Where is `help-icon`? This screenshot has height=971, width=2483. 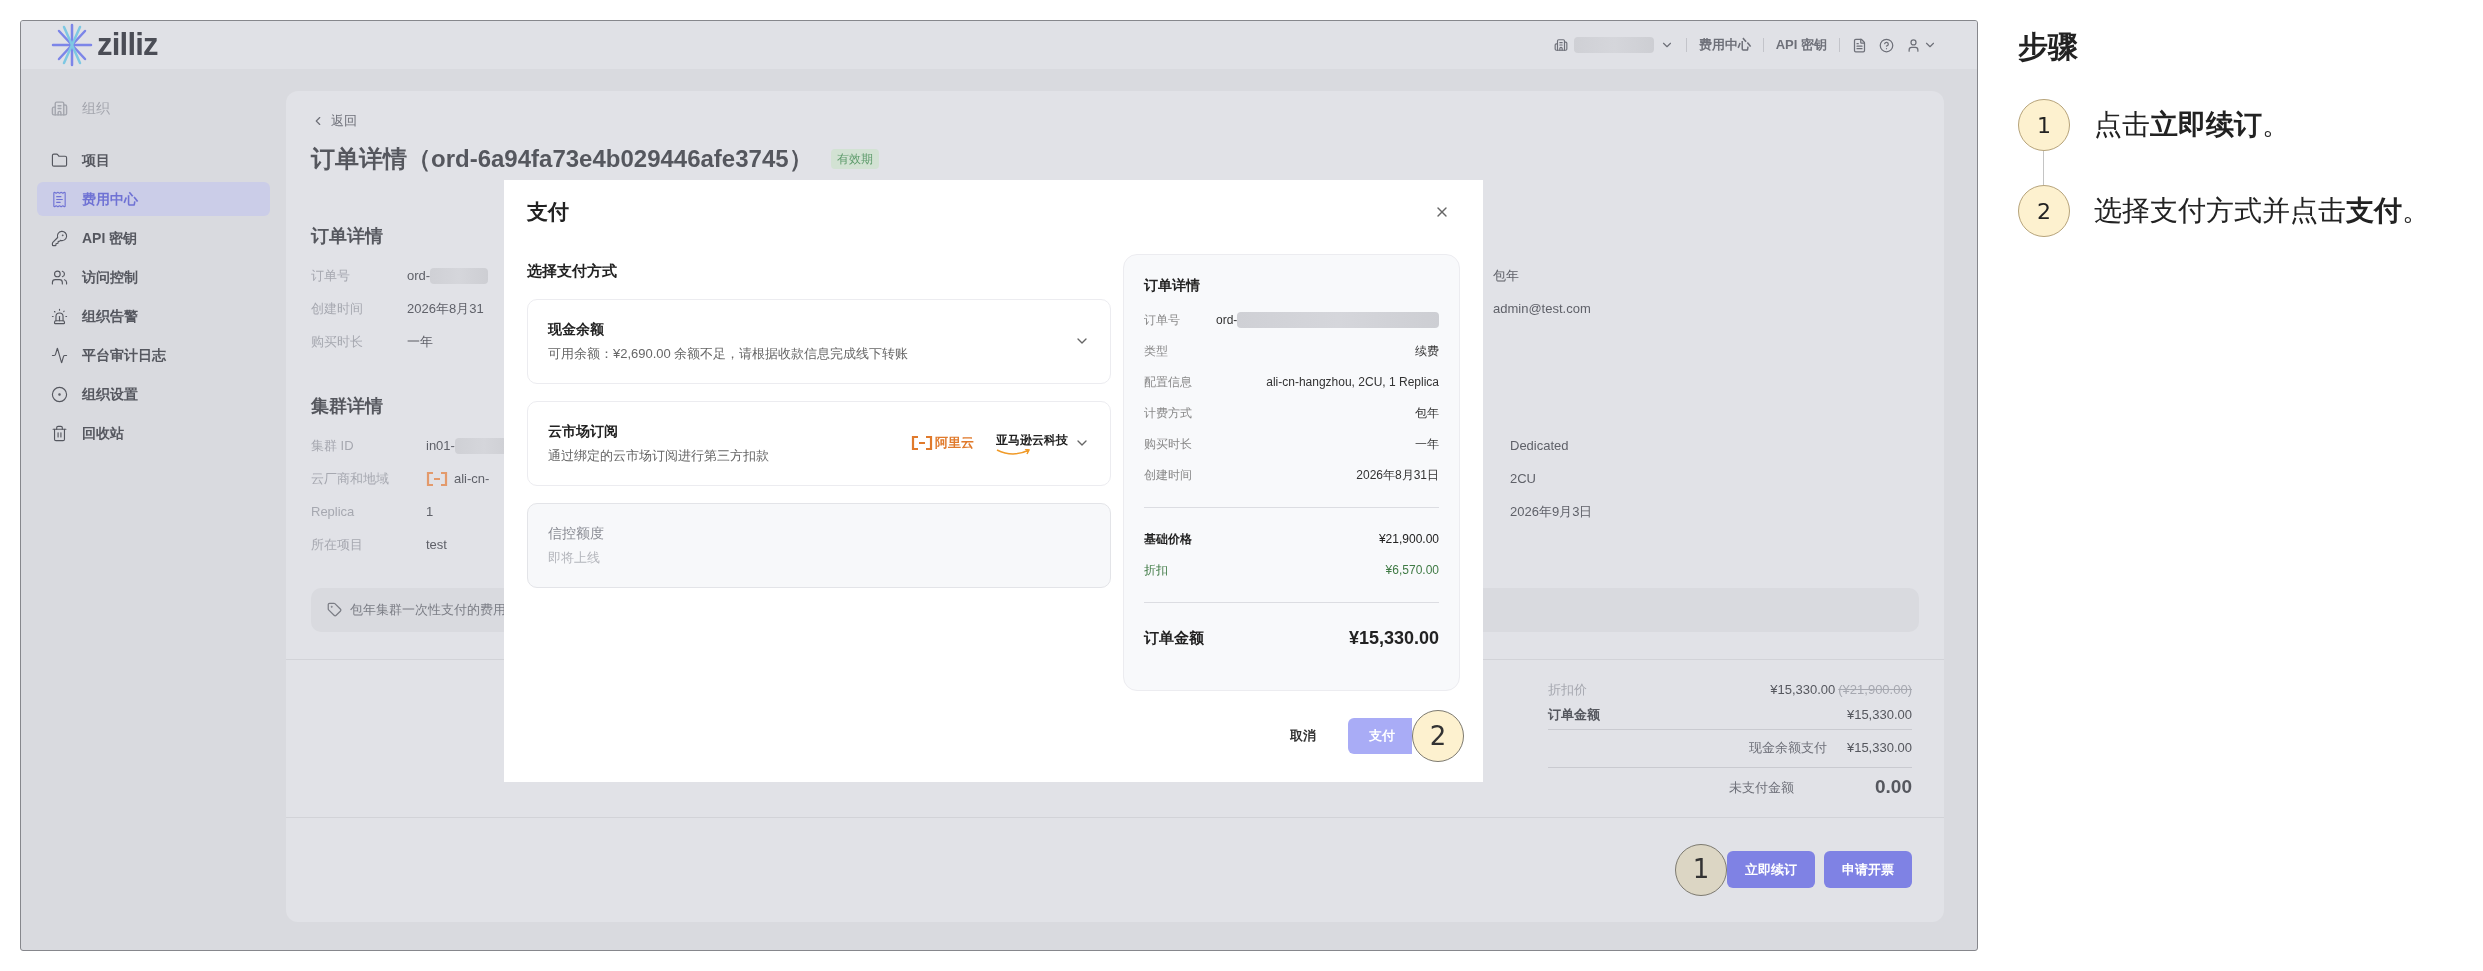 help-icon is located at coordinates (1886, 45).